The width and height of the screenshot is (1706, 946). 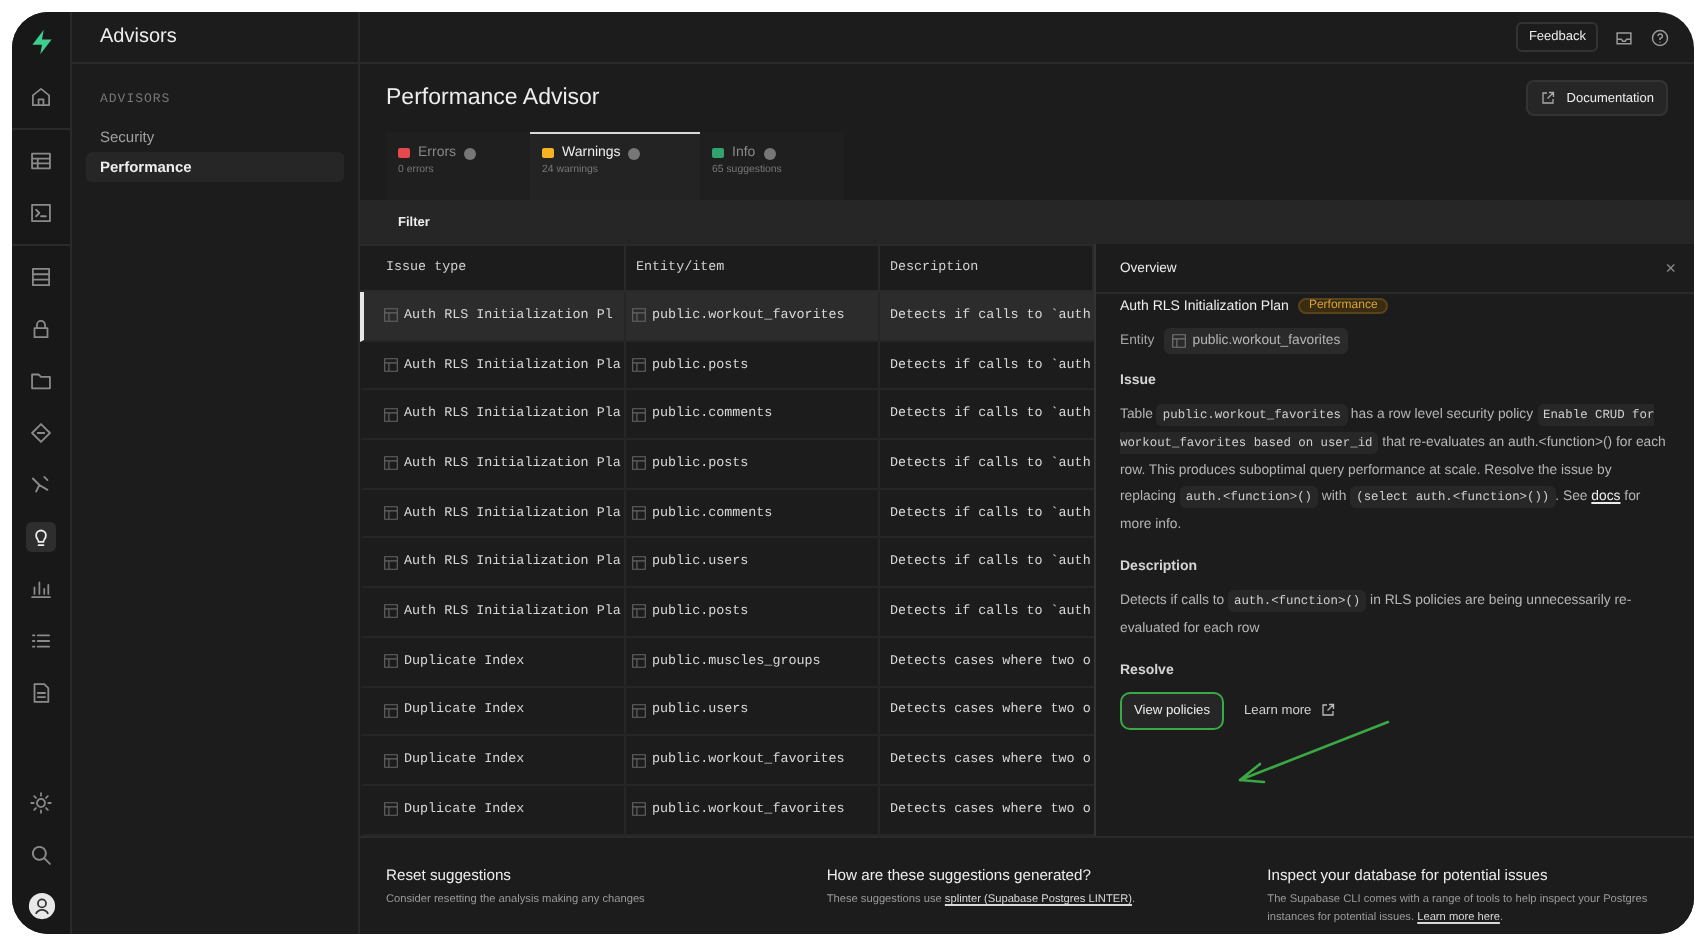 What do you see at coordinates (41, 433) in the screenshot?
I see `diamond-icon` at bounding box center [41, 433].